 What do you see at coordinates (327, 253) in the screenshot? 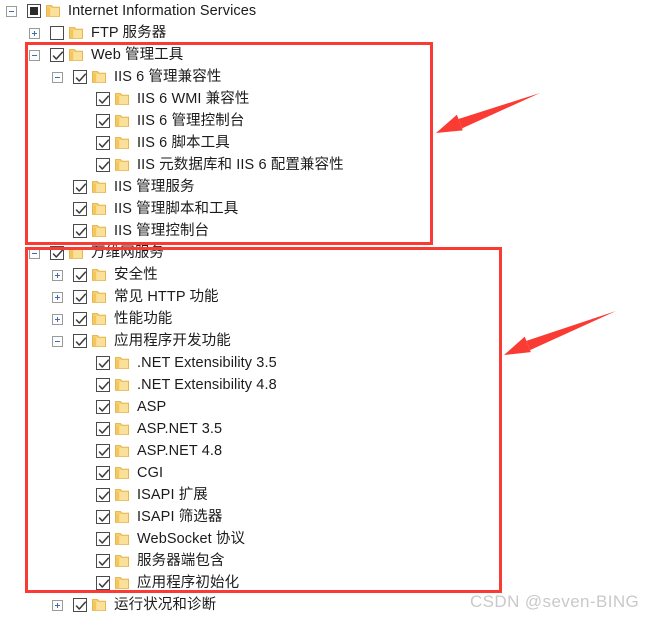
I see `tree-item: 万维网服务` at bounding box center [327, 253].